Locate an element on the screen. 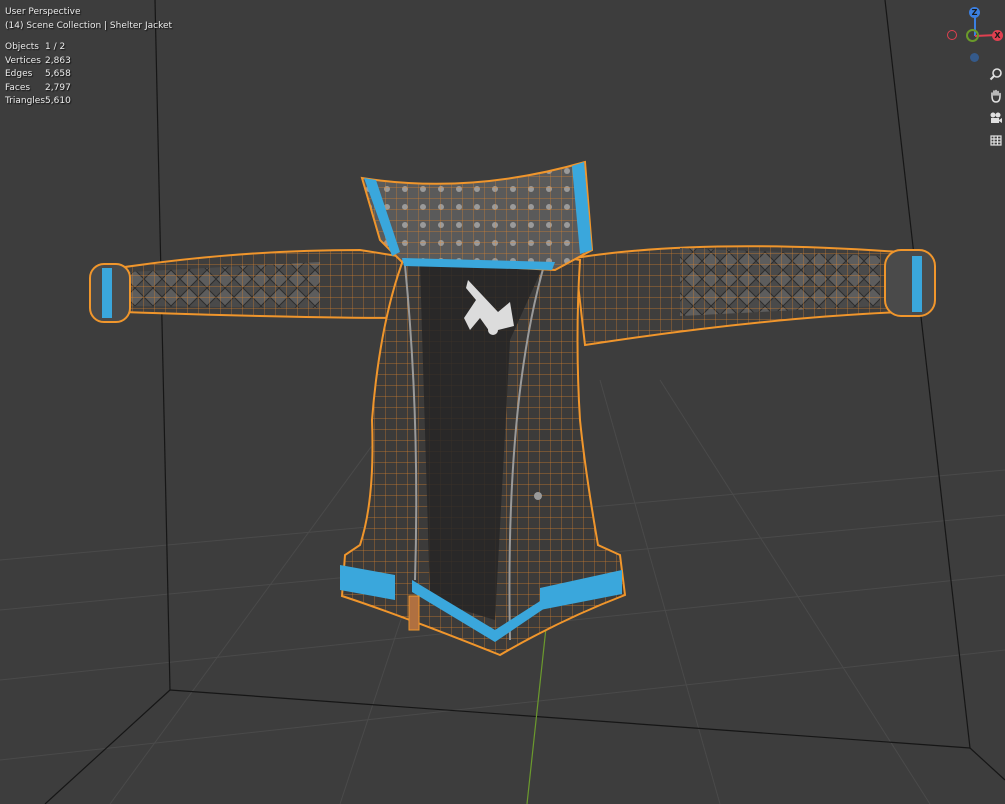 Image resolution: width=1005 pixels, height=804 pixels. stat-row-triangles: Triangles 5,610 is located at coordinates (38, 102).